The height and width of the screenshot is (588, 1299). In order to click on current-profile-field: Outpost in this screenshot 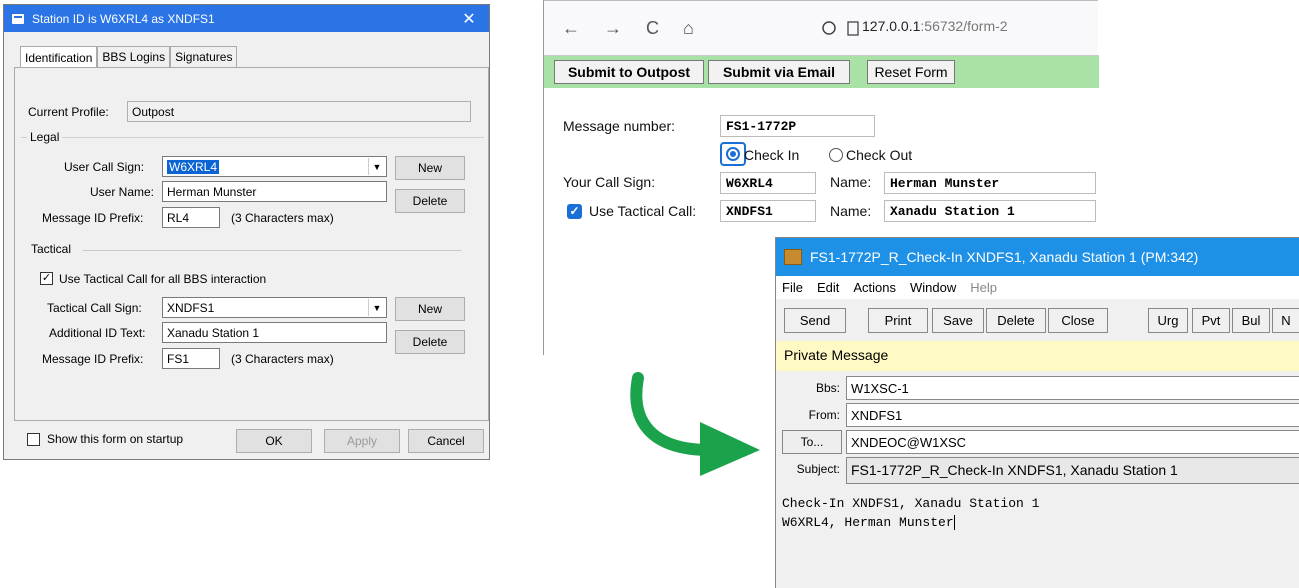, I will do `click(299, 111)`.